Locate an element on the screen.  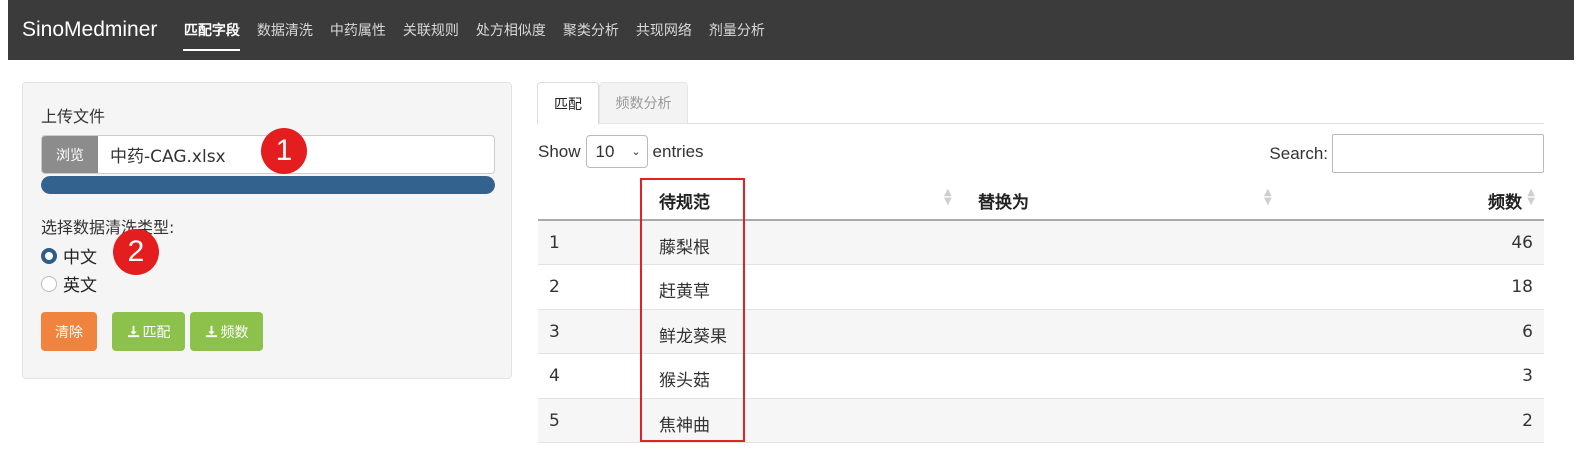
download-match-label: 匹配 is located at coordinates (156, 332).